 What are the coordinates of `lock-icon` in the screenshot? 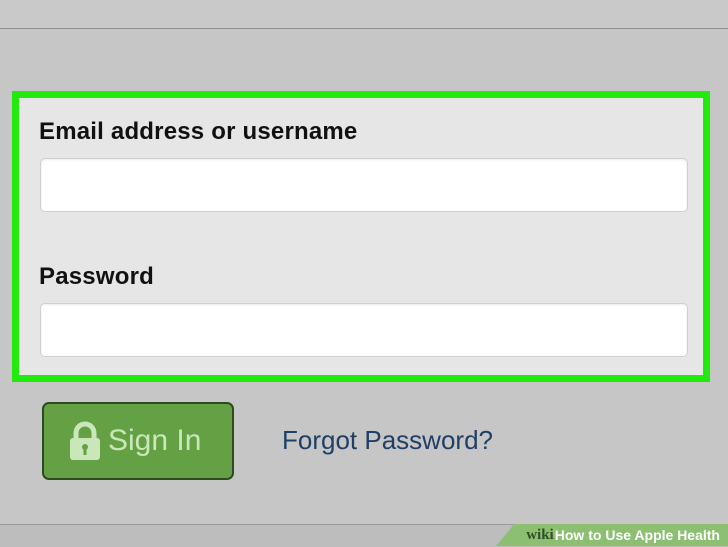 It's located at (85, 441).